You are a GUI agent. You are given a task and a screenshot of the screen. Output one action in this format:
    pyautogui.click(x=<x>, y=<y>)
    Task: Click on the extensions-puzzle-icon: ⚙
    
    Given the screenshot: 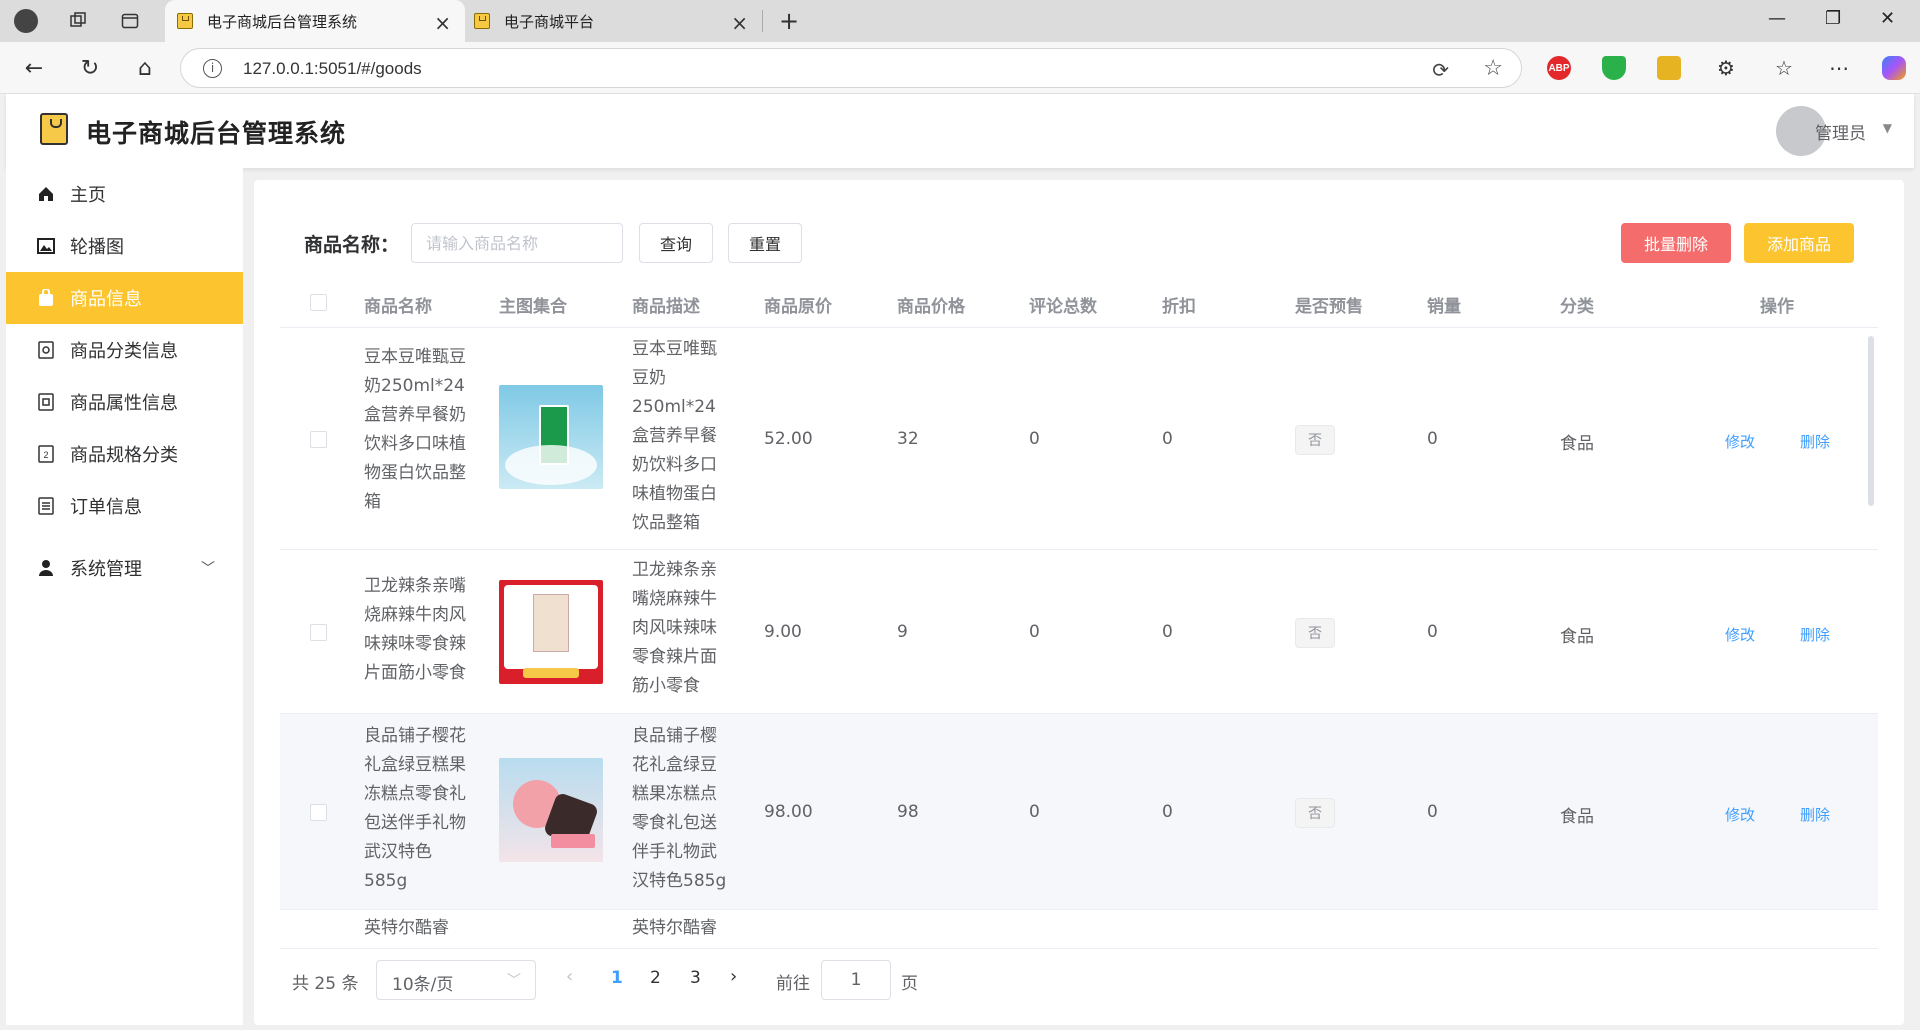 What is the action you would take?
    pyautogui.click(x=1726, y=68)
    